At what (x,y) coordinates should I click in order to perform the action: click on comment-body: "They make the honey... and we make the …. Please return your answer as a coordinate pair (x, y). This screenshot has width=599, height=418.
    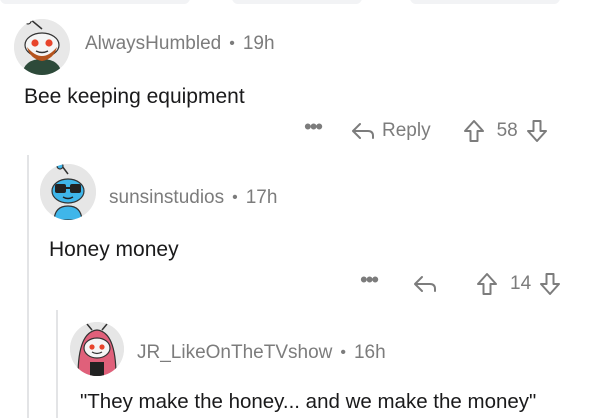
    Looking at the image, I should click on (308, 401).